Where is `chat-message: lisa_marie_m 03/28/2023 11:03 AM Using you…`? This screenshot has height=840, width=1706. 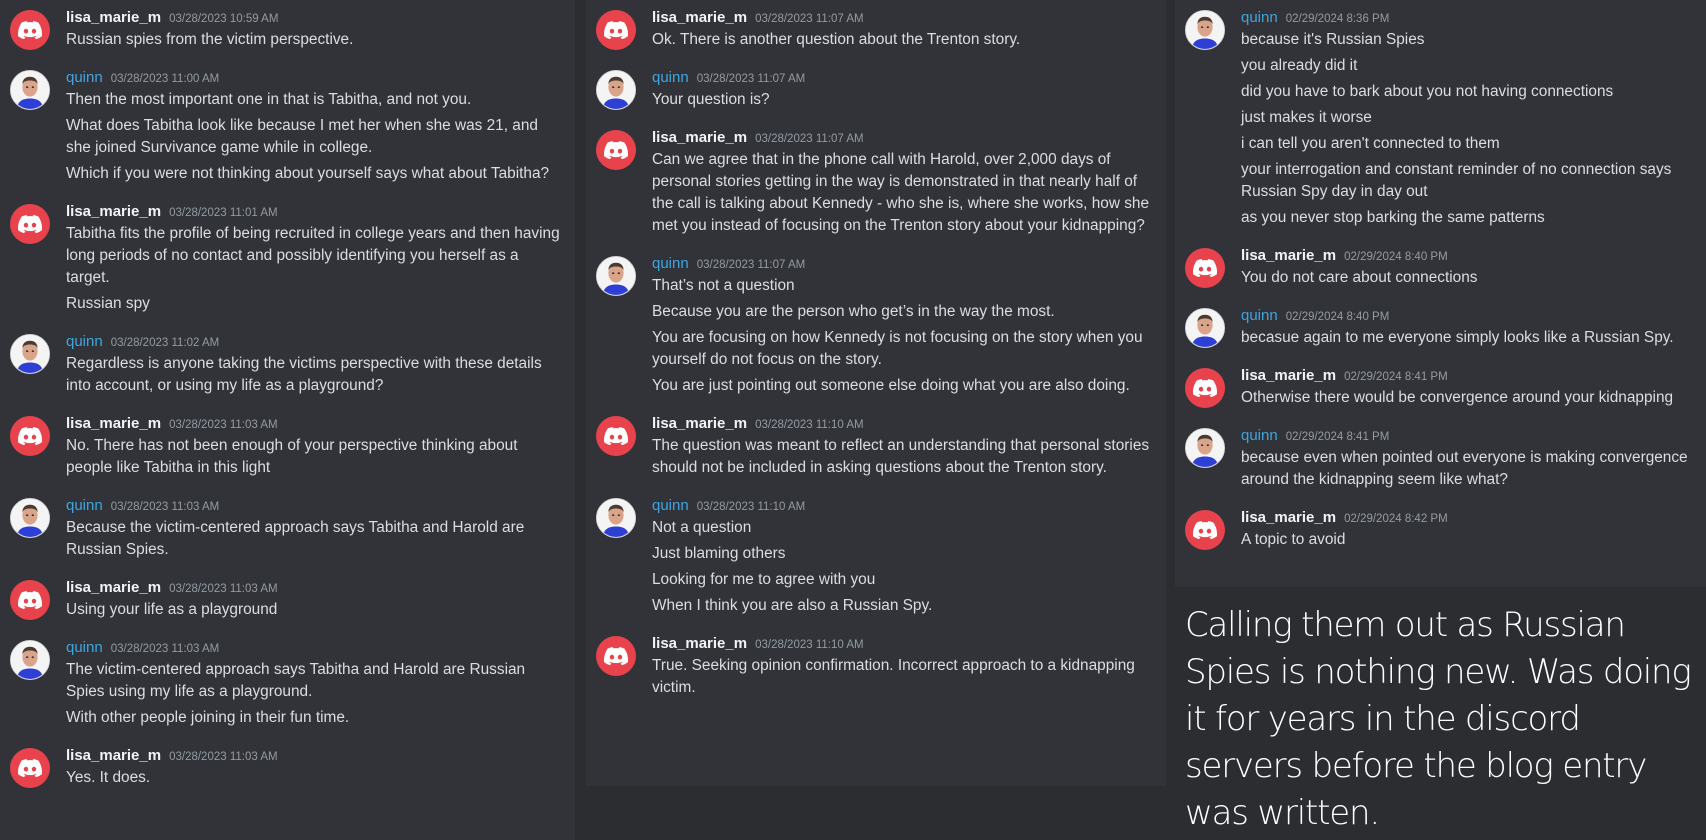 chat-message: lisa_marie_m 03/28/2023 11:03 AM Using you… is located at coordinates (287, 600).